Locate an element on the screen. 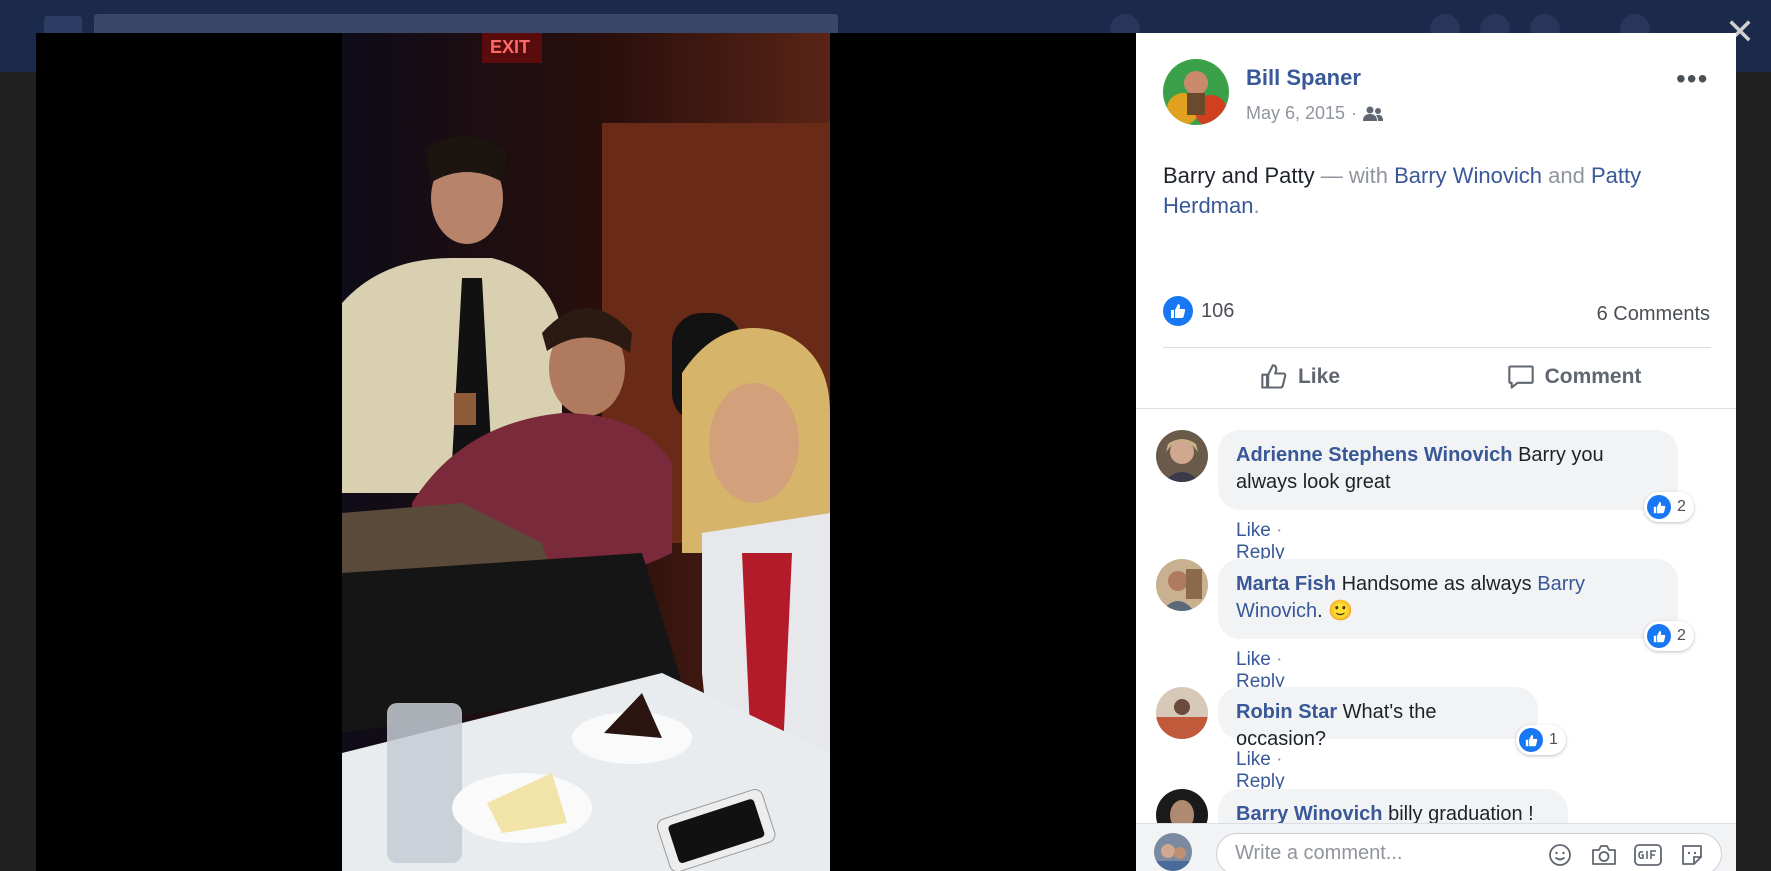  like-button: Like is located at coordinates (1300, 377).